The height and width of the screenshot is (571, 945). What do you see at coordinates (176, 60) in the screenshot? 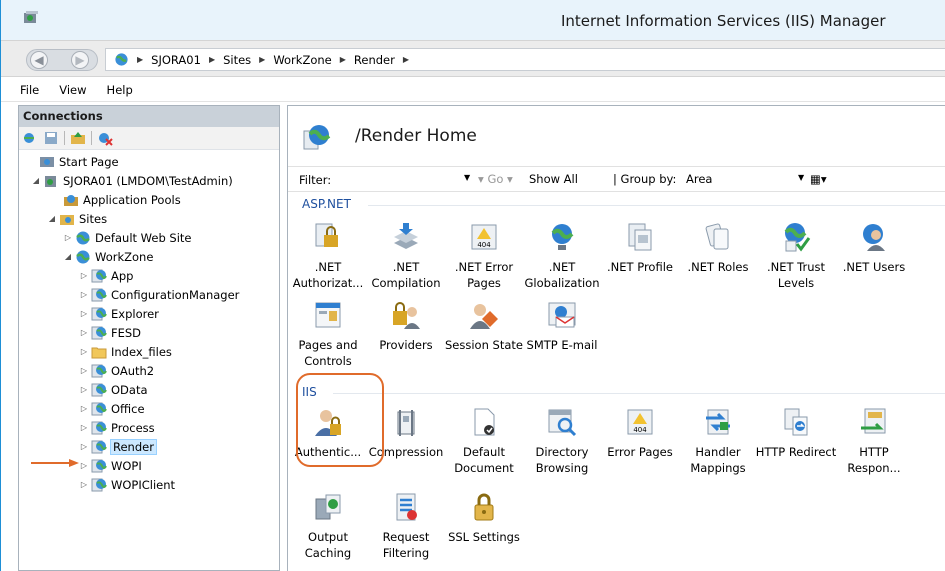
I see `crumb-server: SJORA01` at bounding box center [176, 60].